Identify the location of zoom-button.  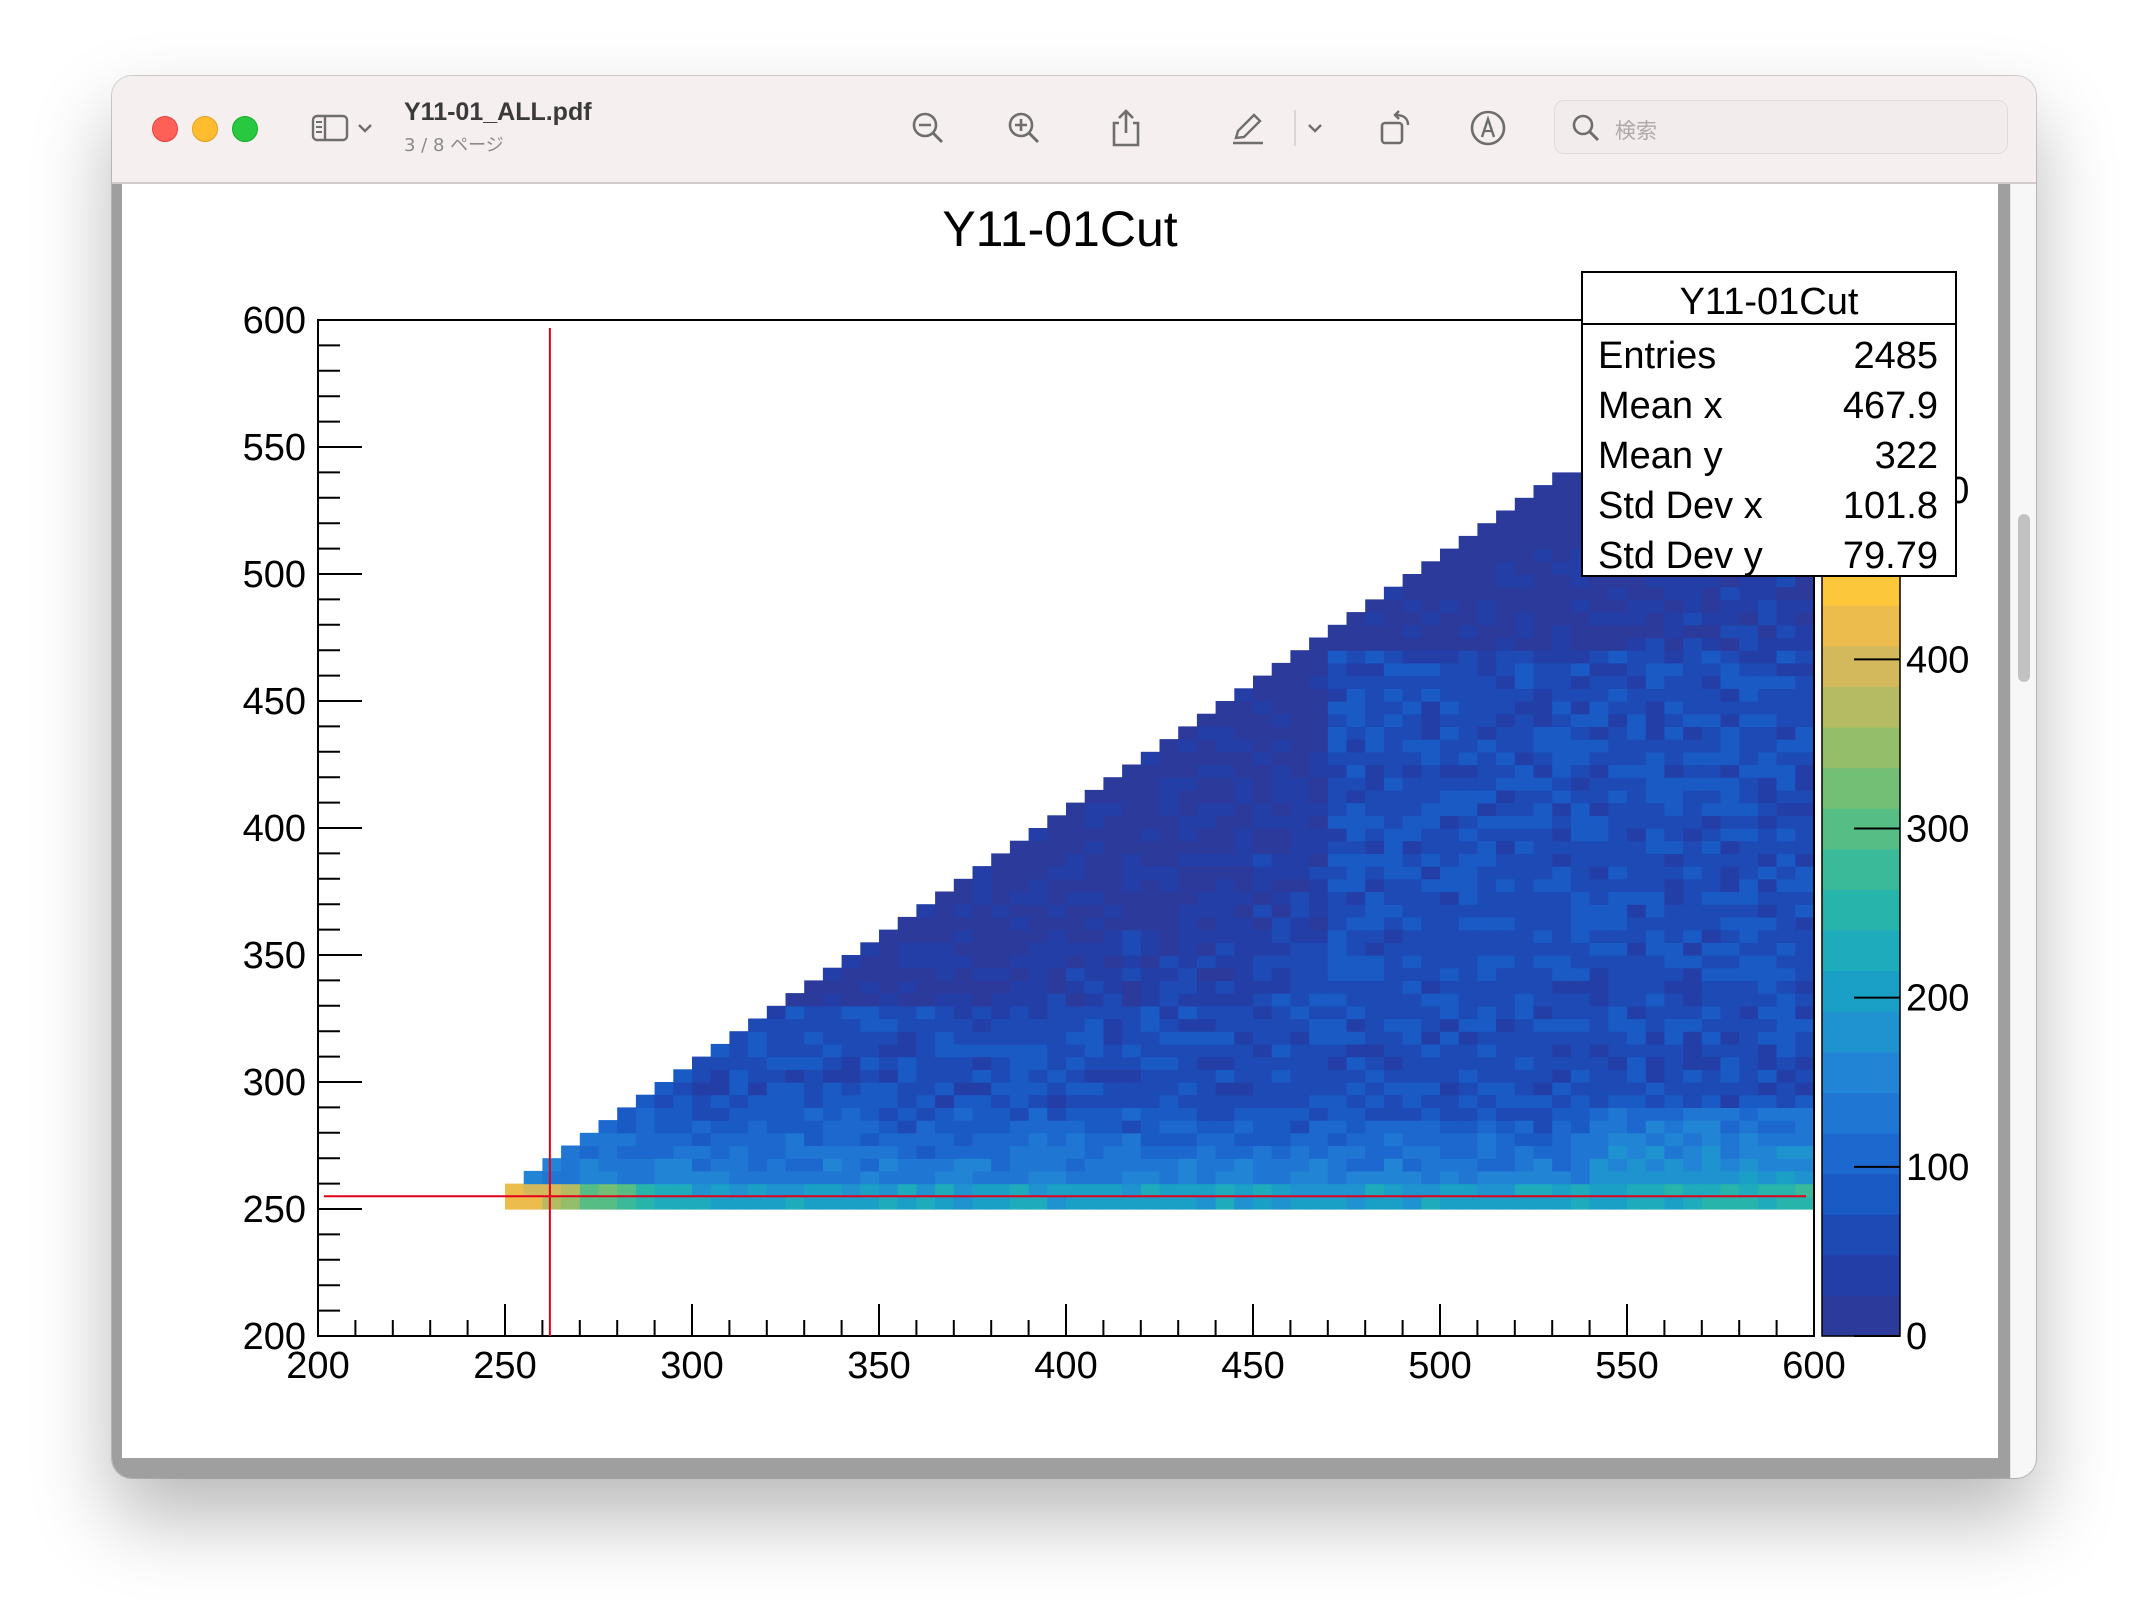
(245, 129).